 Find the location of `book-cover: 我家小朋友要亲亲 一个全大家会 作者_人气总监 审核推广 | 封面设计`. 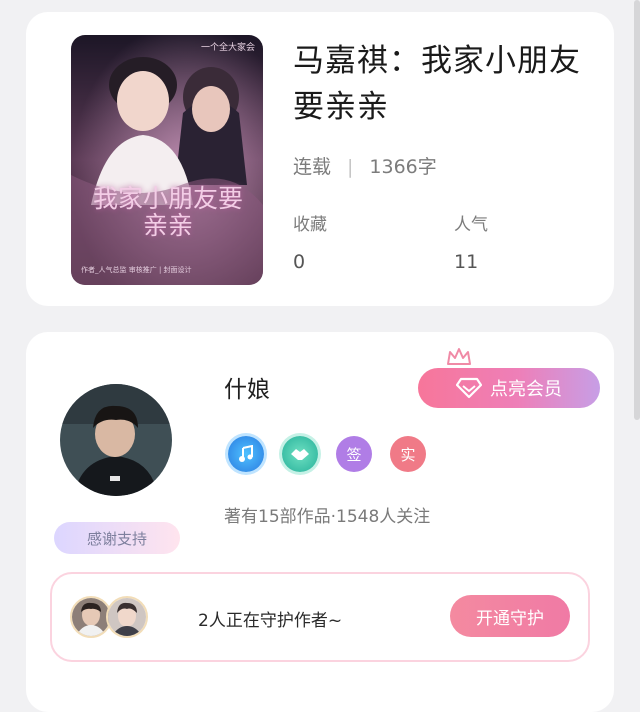

book-cover: 我家小朋友要亲亲 一个全大家会 作者_人气总监 审核推广 | 封面设计 is located at coordinates (167, 160).